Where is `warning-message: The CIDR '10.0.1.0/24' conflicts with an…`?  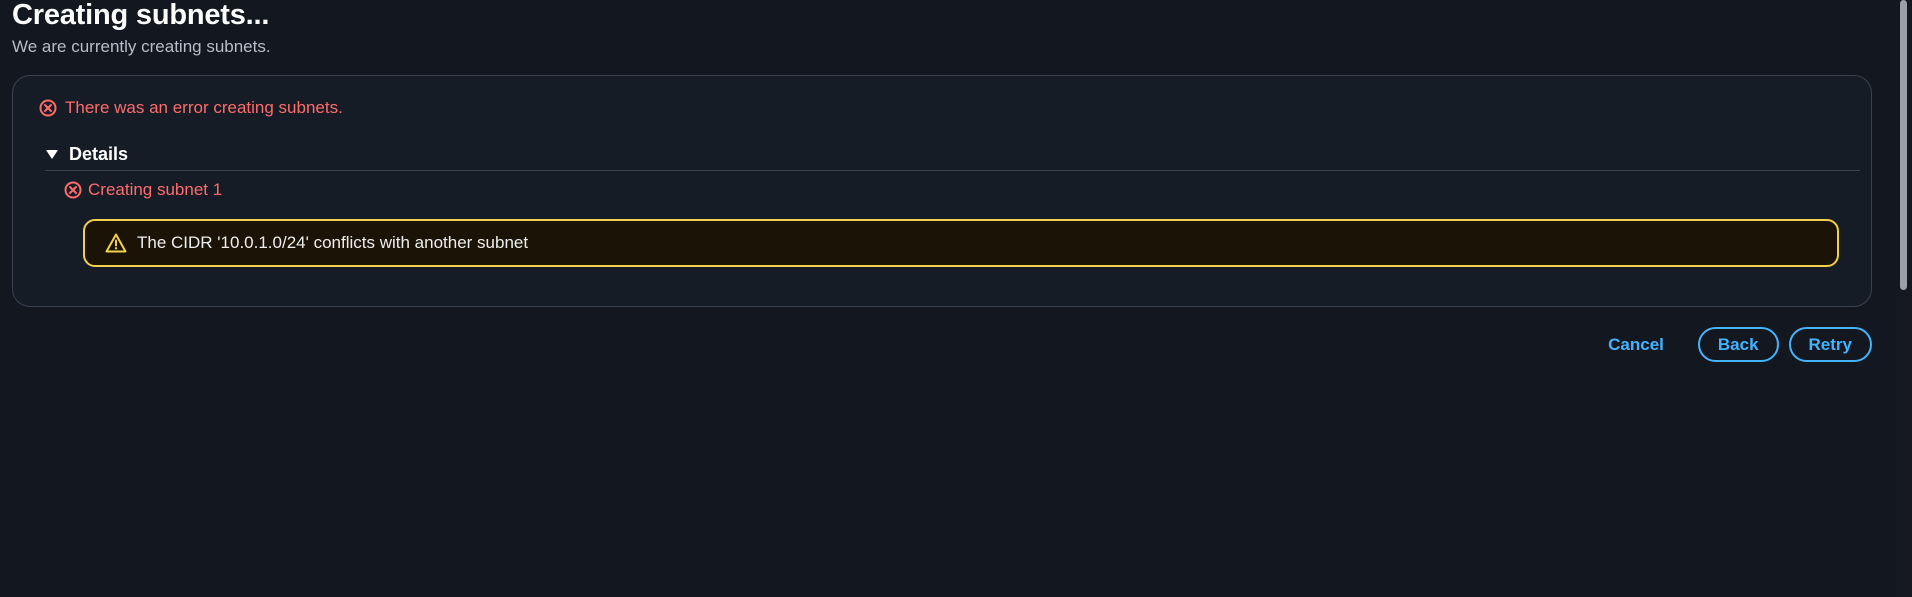 warning-message: The CIDR '10.0.1.0/24' conflicts with an… is located at coordinates (333, 242).